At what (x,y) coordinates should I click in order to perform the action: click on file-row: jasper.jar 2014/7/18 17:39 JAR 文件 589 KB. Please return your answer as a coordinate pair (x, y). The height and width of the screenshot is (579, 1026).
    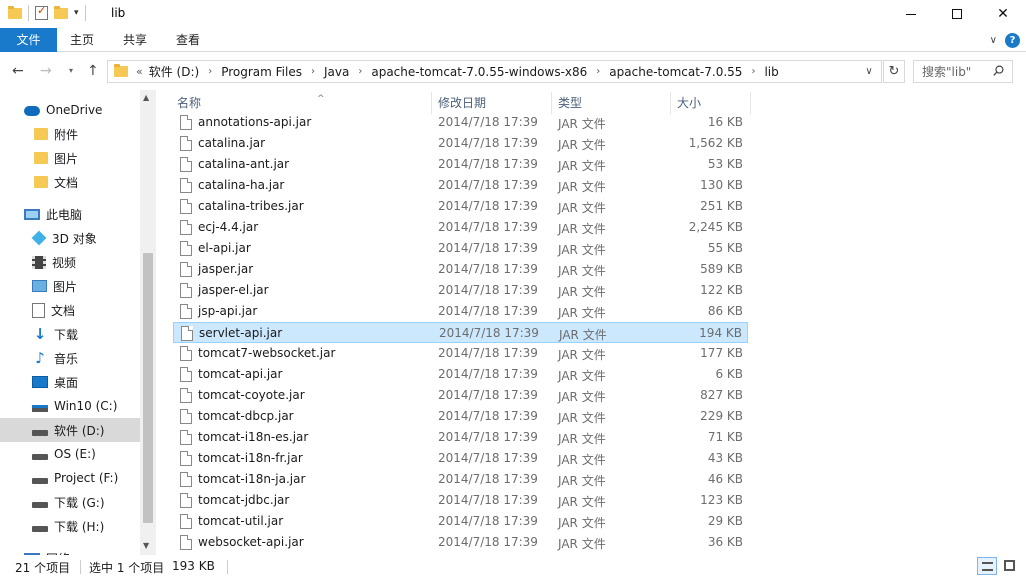
    Looking at the image, I should click on (460, 269).